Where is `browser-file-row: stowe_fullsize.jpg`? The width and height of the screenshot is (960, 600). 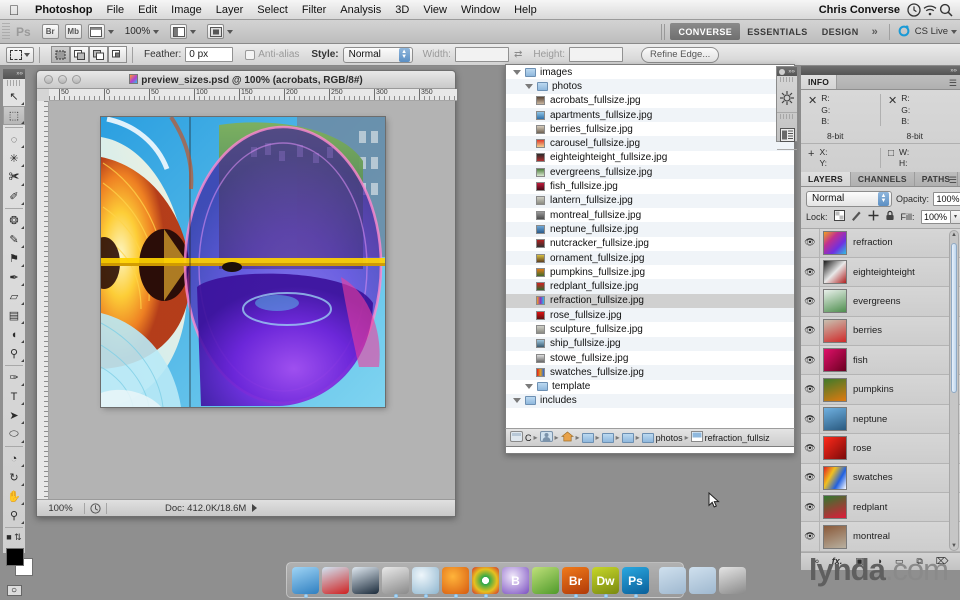 browser-file-row: stowe_fullsize.jpg is located at coordinates (650, 358).